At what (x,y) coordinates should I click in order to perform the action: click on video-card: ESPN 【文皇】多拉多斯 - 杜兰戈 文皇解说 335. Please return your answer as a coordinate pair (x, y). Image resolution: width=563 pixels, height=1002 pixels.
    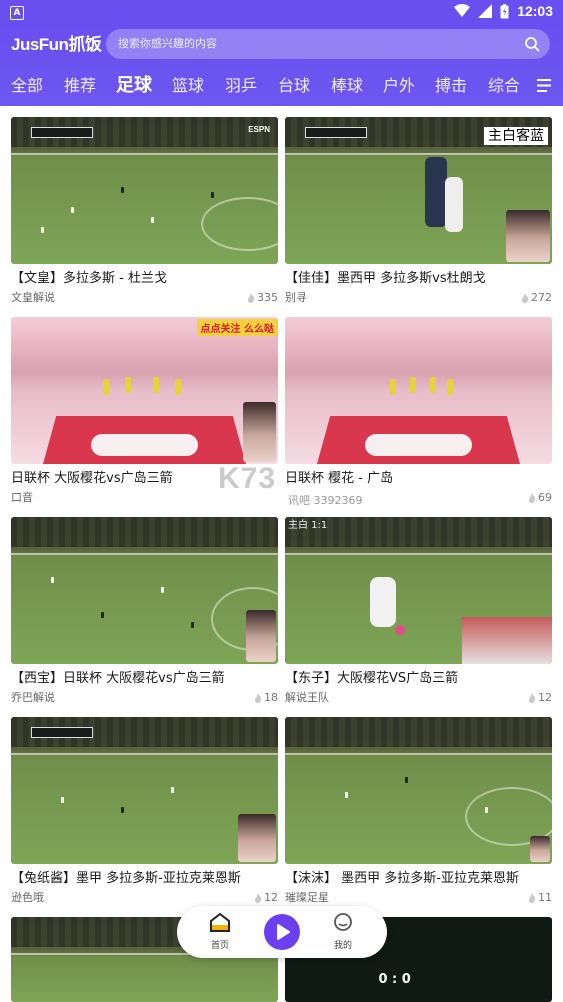
    Looking at the image, I should click on (144, 217).